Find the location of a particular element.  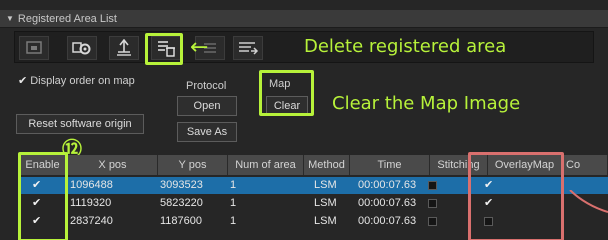

cell-y: 3093523 is located at coordinates (181, 185).